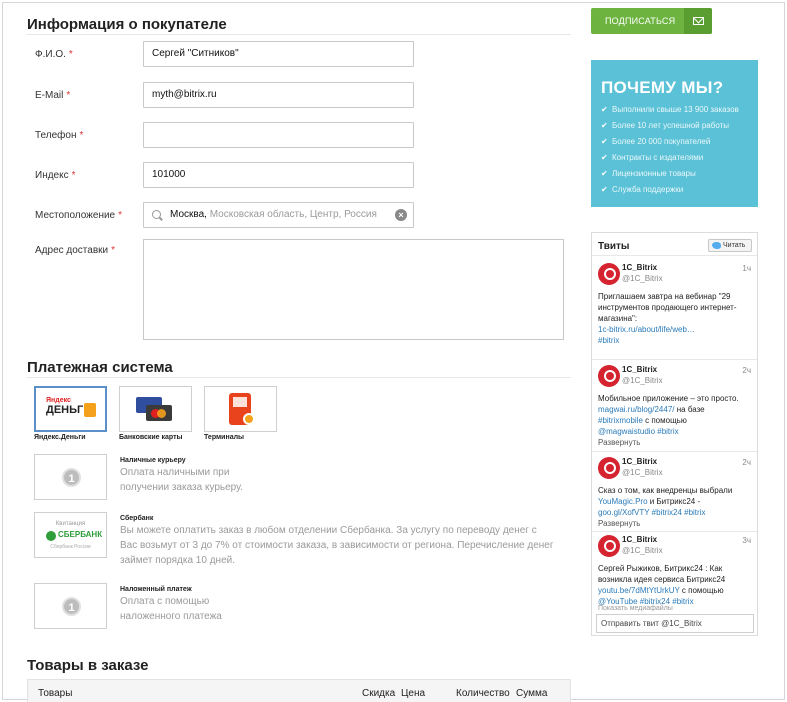  I want to click on address-textarea, so click(353, 289).